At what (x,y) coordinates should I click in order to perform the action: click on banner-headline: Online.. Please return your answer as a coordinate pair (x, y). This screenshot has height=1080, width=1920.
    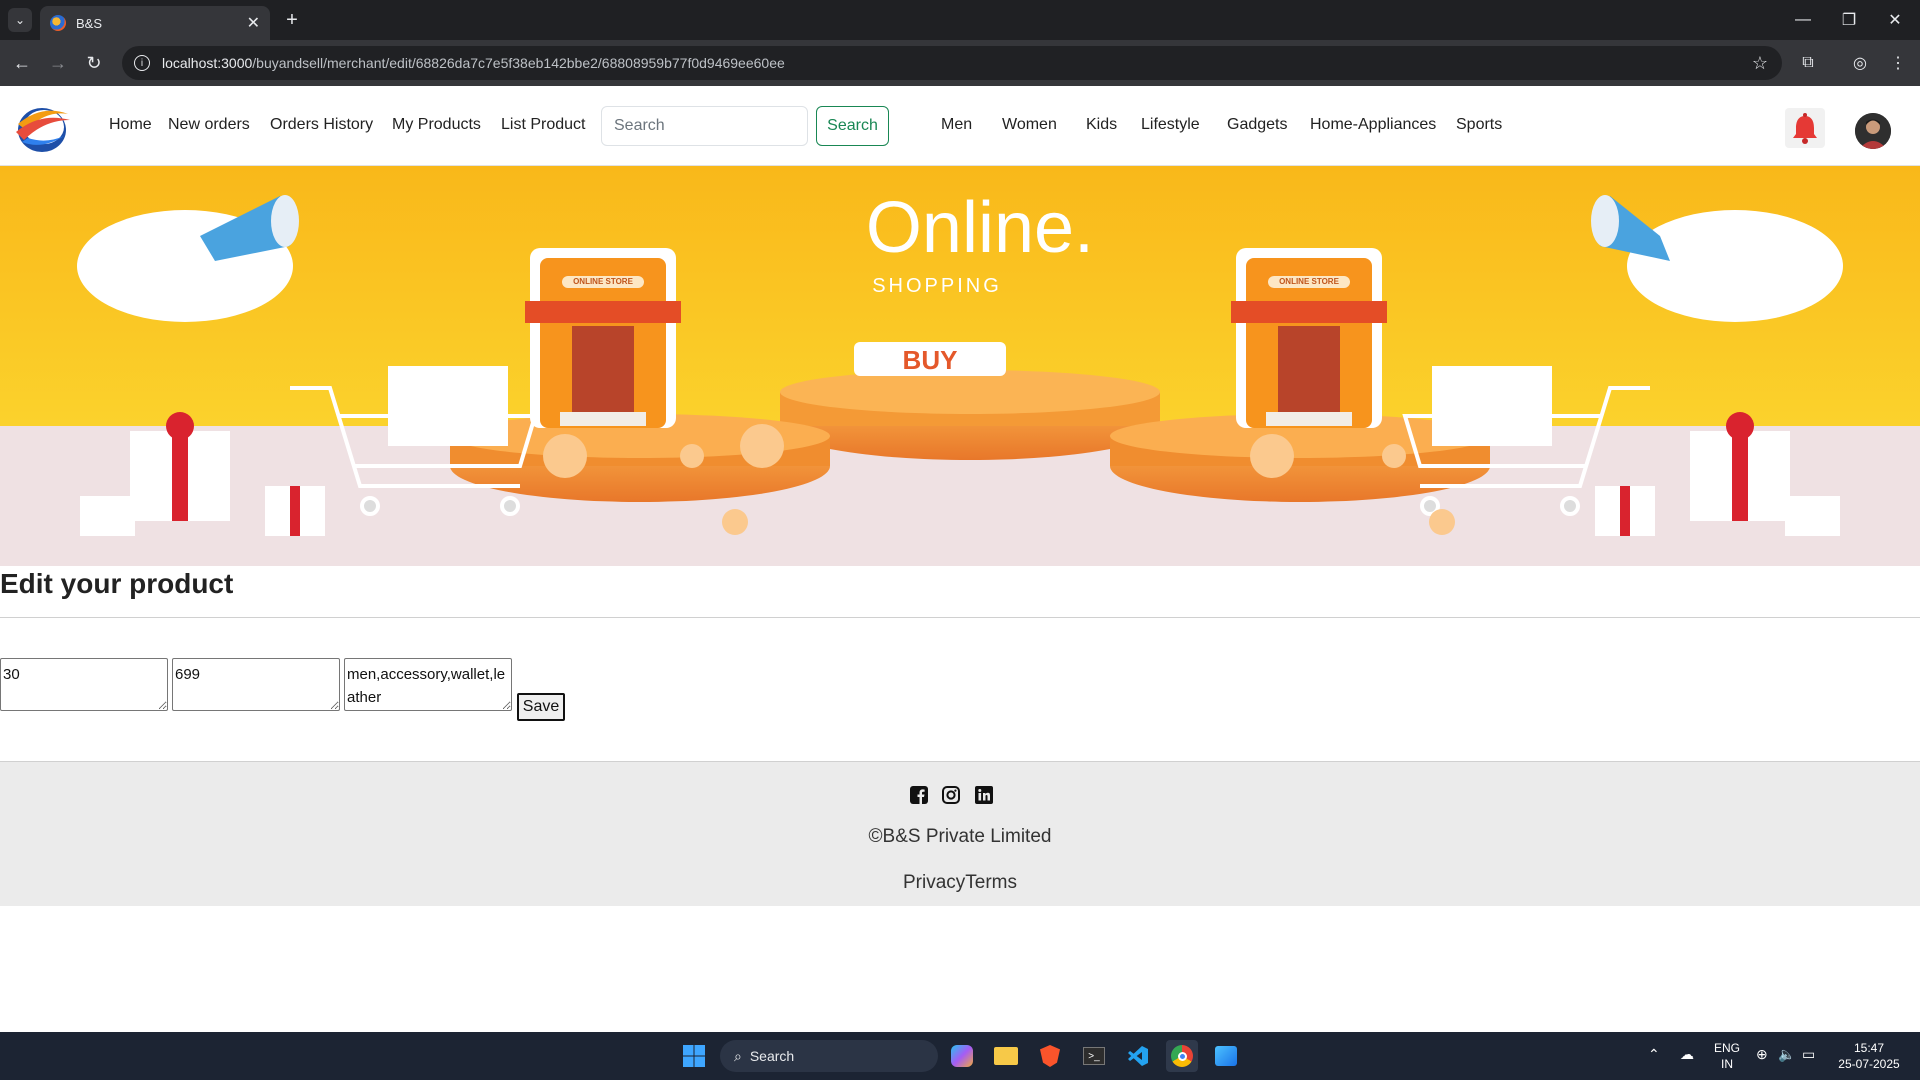
    Looking at the image, I should click on (980, 228).